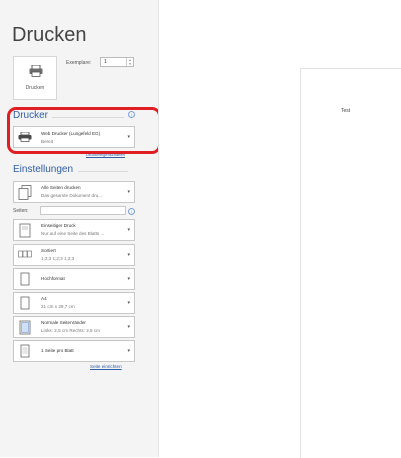  I want to click on copies-label: Exemplare:, so click(79, 63).